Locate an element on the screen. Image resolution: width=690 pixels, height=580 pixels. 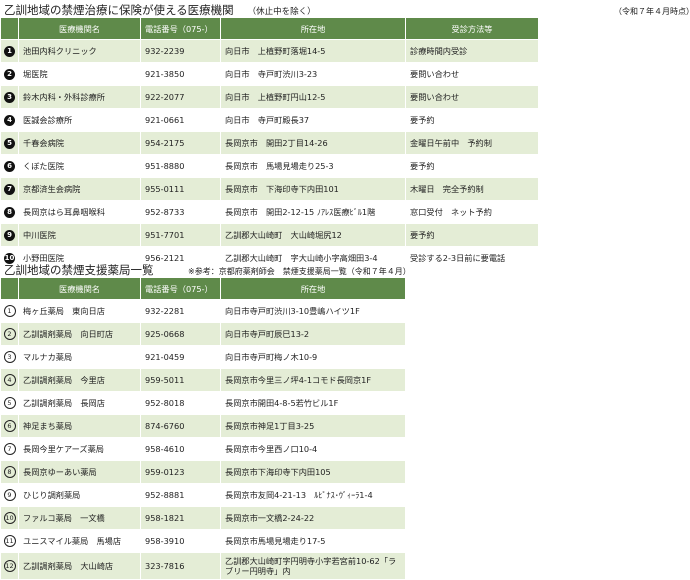
pharmacy-name: ひじり調剤薬局 is located at coordinates (79, 495).